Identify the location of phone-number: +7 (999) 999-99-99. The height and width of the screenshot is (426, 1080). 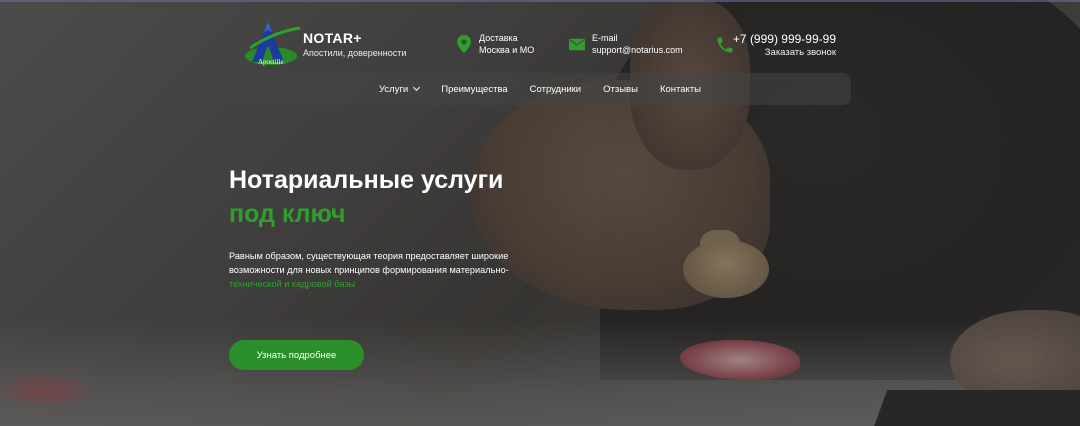
(784, 39).